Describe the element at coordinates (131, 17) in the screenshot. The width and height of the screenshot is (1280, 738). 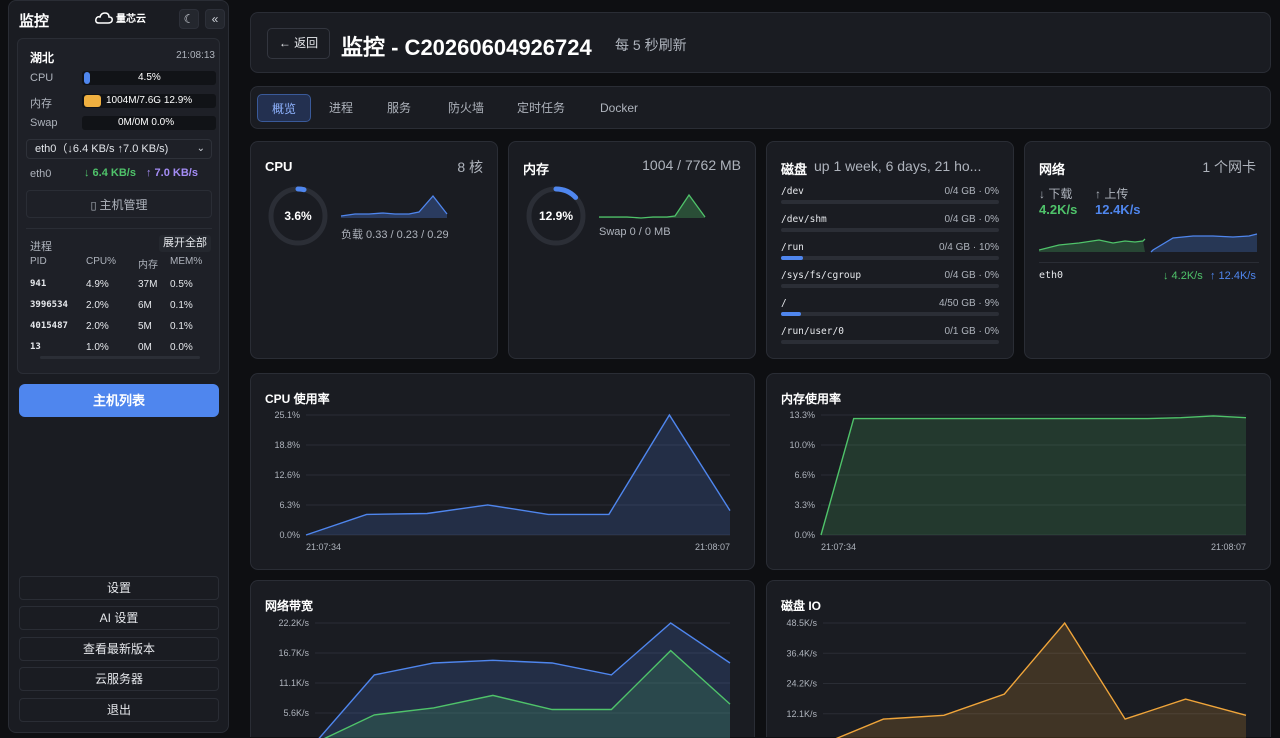
I see `brand-logo-text: 量芯云` at that location.